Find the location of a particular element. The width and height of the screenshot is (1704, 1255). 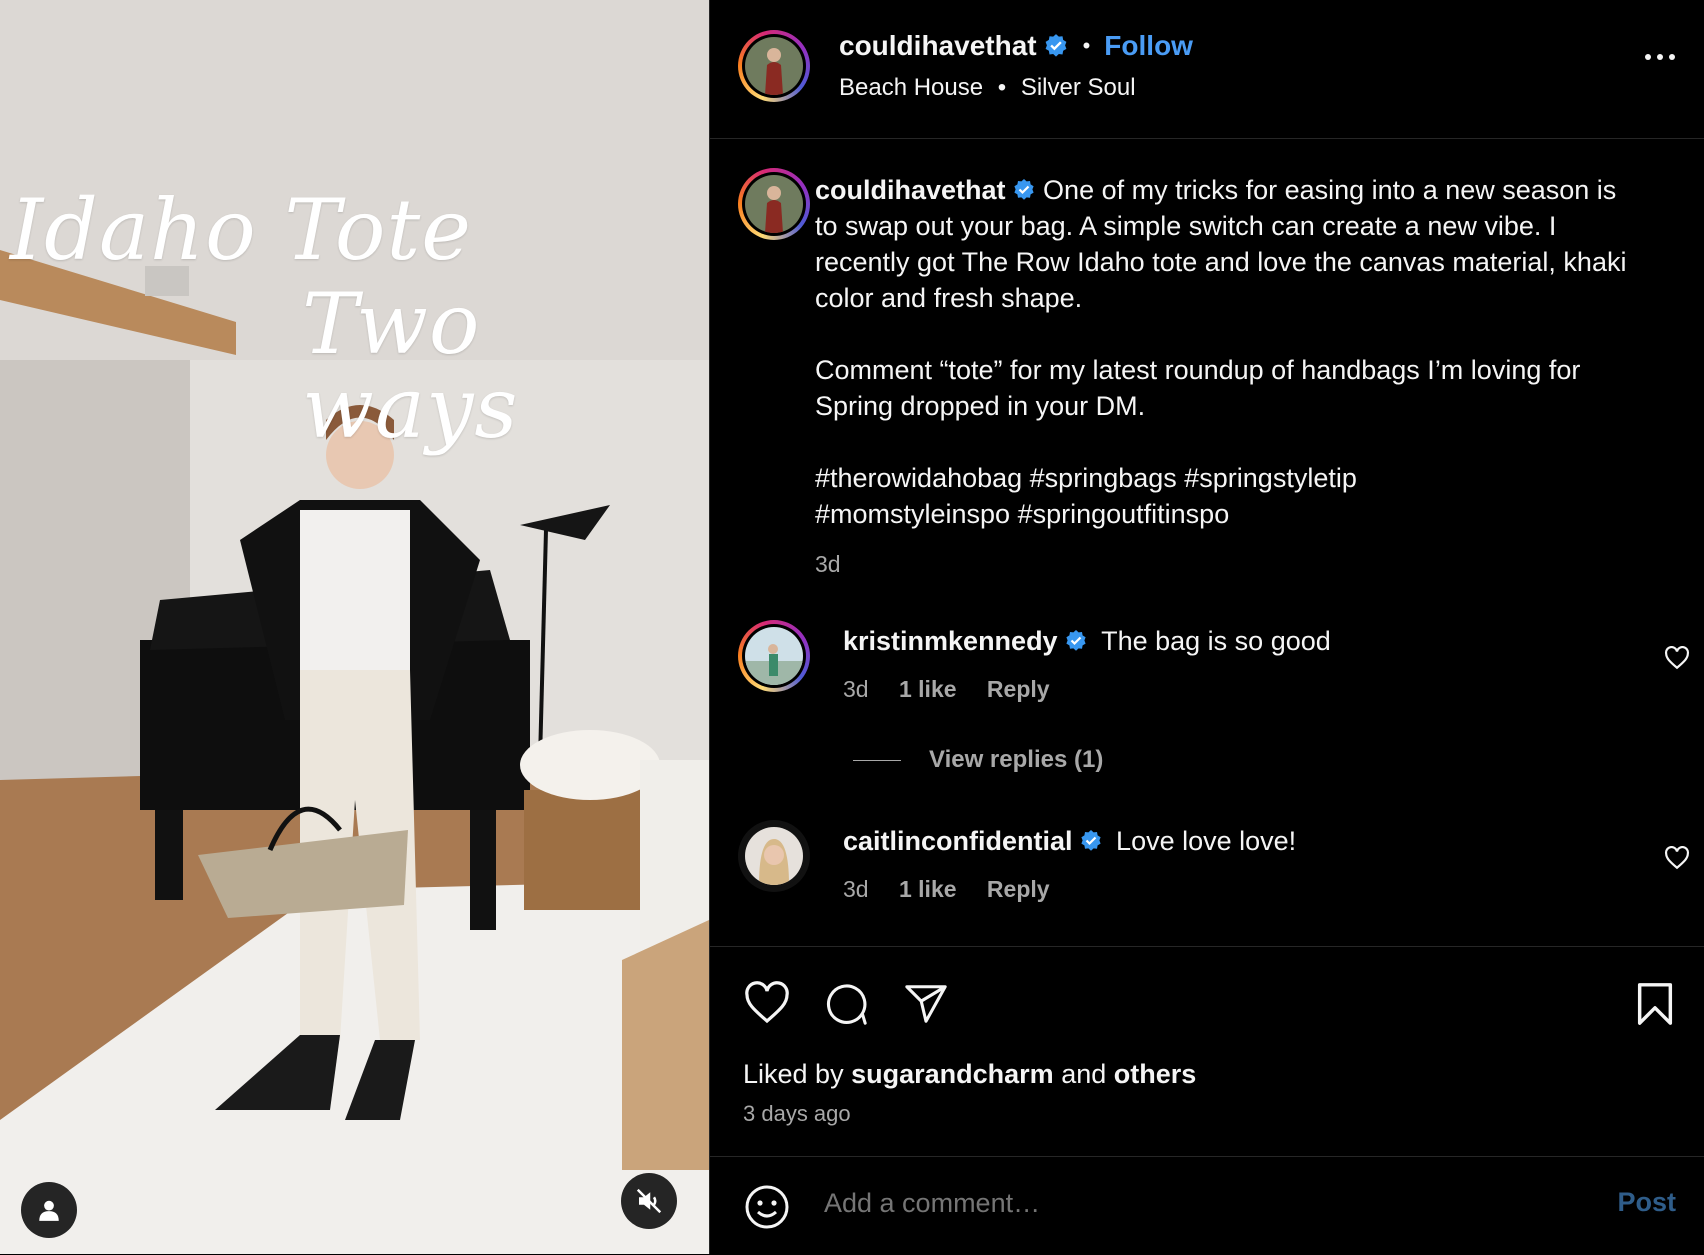

caption-avatar-image is located at coordinates (774, 204).